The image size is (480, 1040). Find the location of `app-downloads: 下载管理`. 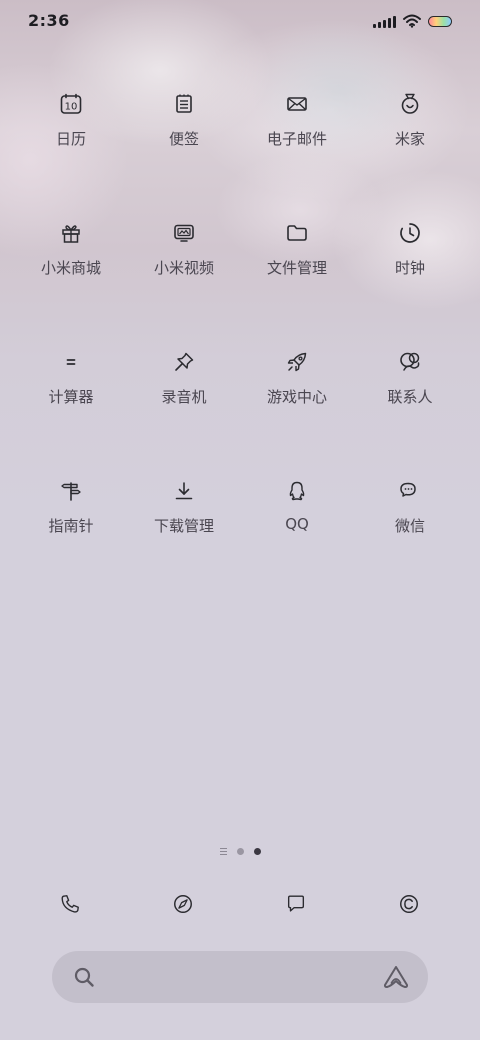

app-downloads: 下载管理 is located at coordinates (184, 519).